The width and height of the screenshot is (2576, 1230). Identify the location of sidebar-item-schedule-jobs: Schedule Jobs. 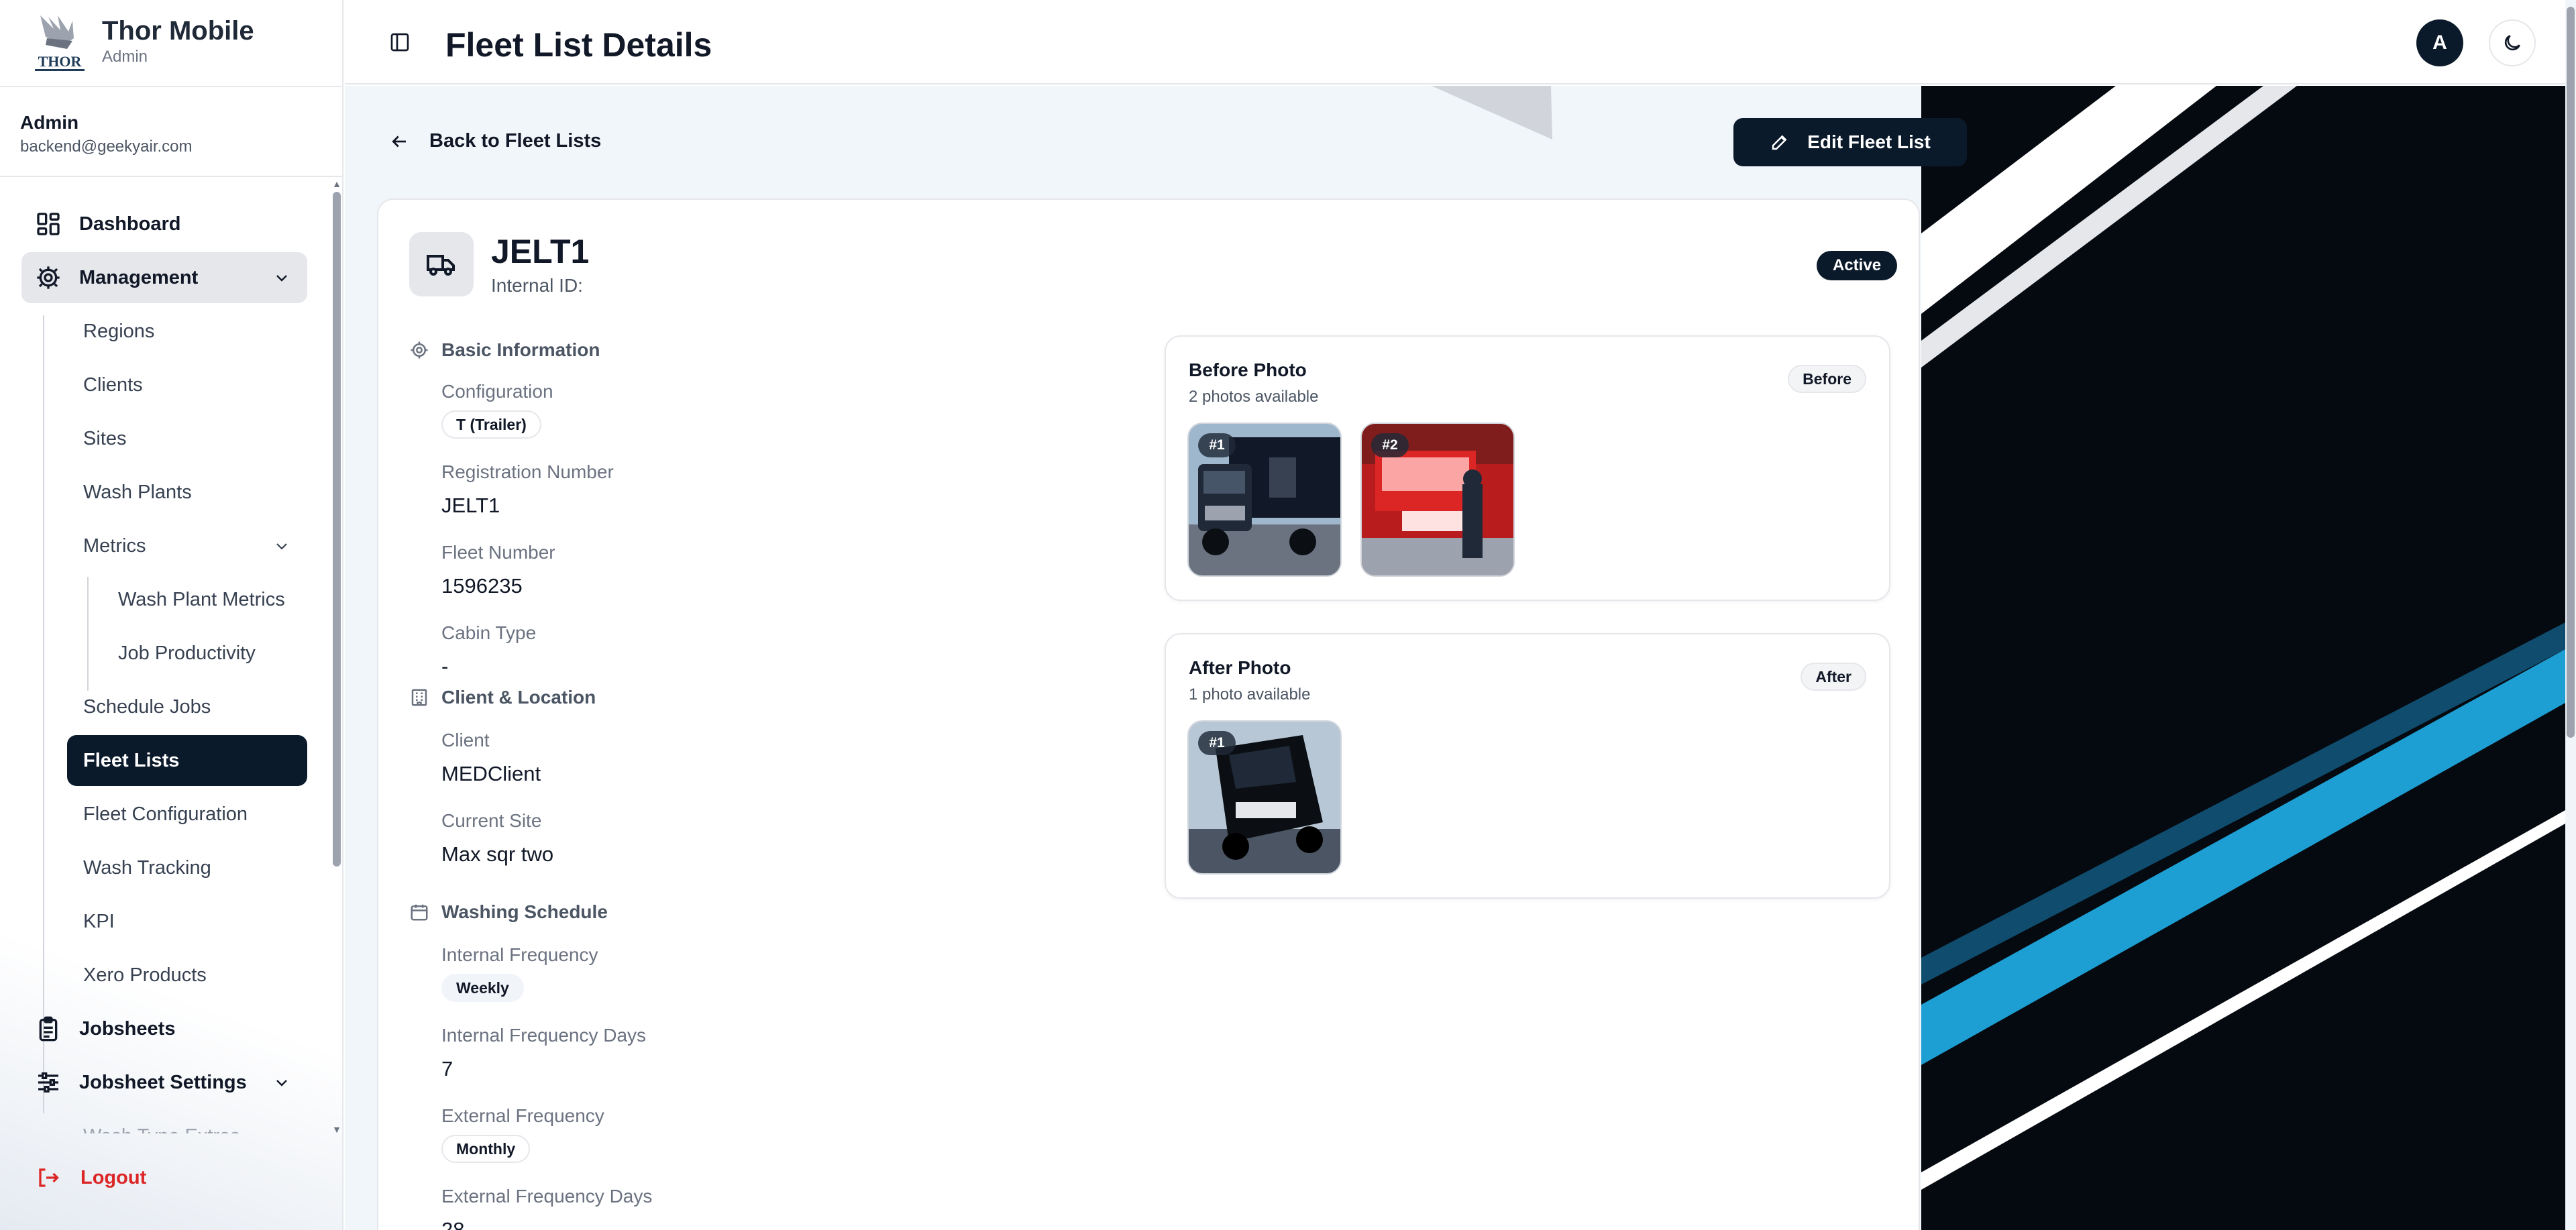
(187, 706).